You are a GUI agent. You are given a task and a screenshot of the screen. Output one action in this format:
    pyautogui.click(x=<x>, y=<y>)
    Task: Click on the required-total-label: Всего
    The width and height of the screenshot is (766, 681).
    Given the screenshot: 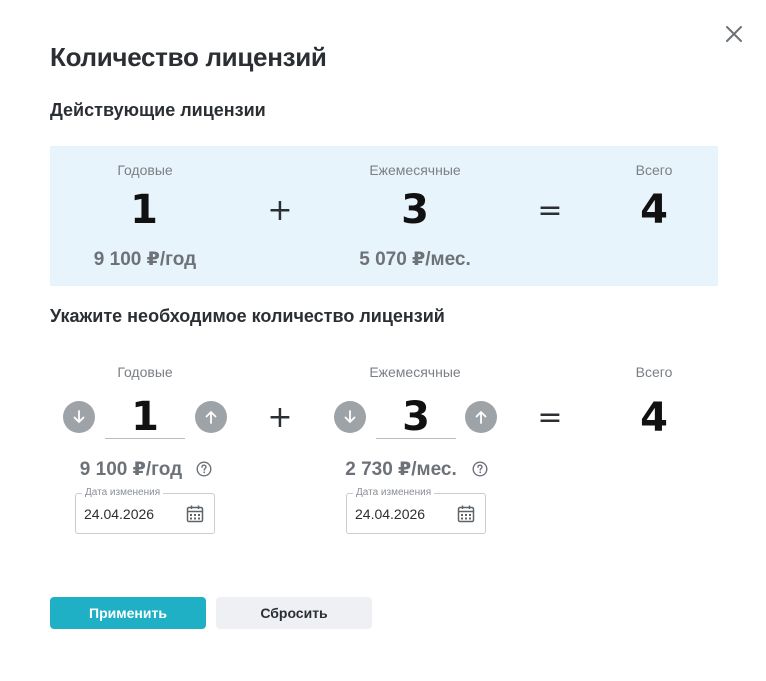 What is the action you would take?
    pyautogui.click(x=654, y=372)
    